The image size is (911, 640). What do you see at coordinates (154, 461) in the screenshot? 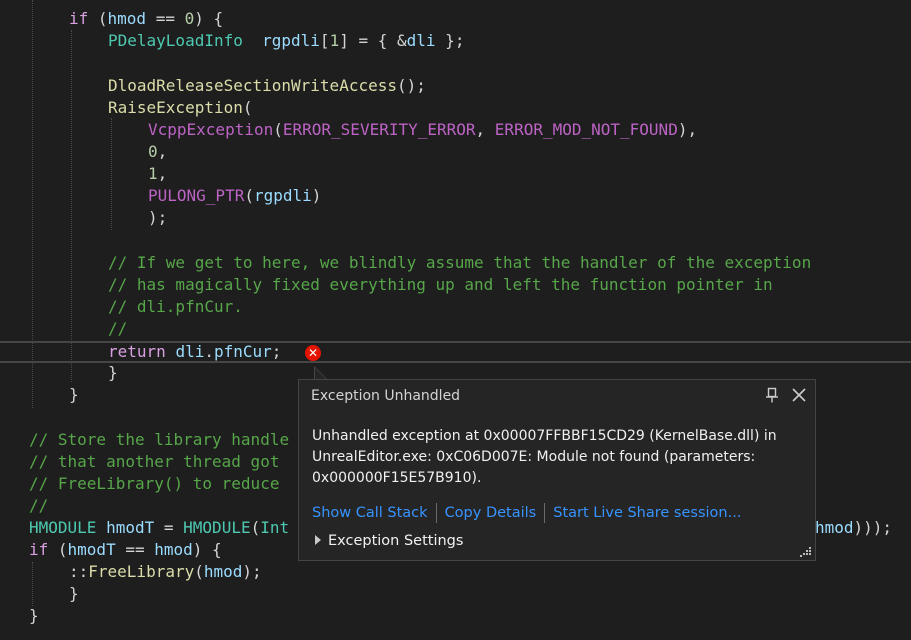
I see `code-comment: // that another thread got` at bounding box center [154, 461].